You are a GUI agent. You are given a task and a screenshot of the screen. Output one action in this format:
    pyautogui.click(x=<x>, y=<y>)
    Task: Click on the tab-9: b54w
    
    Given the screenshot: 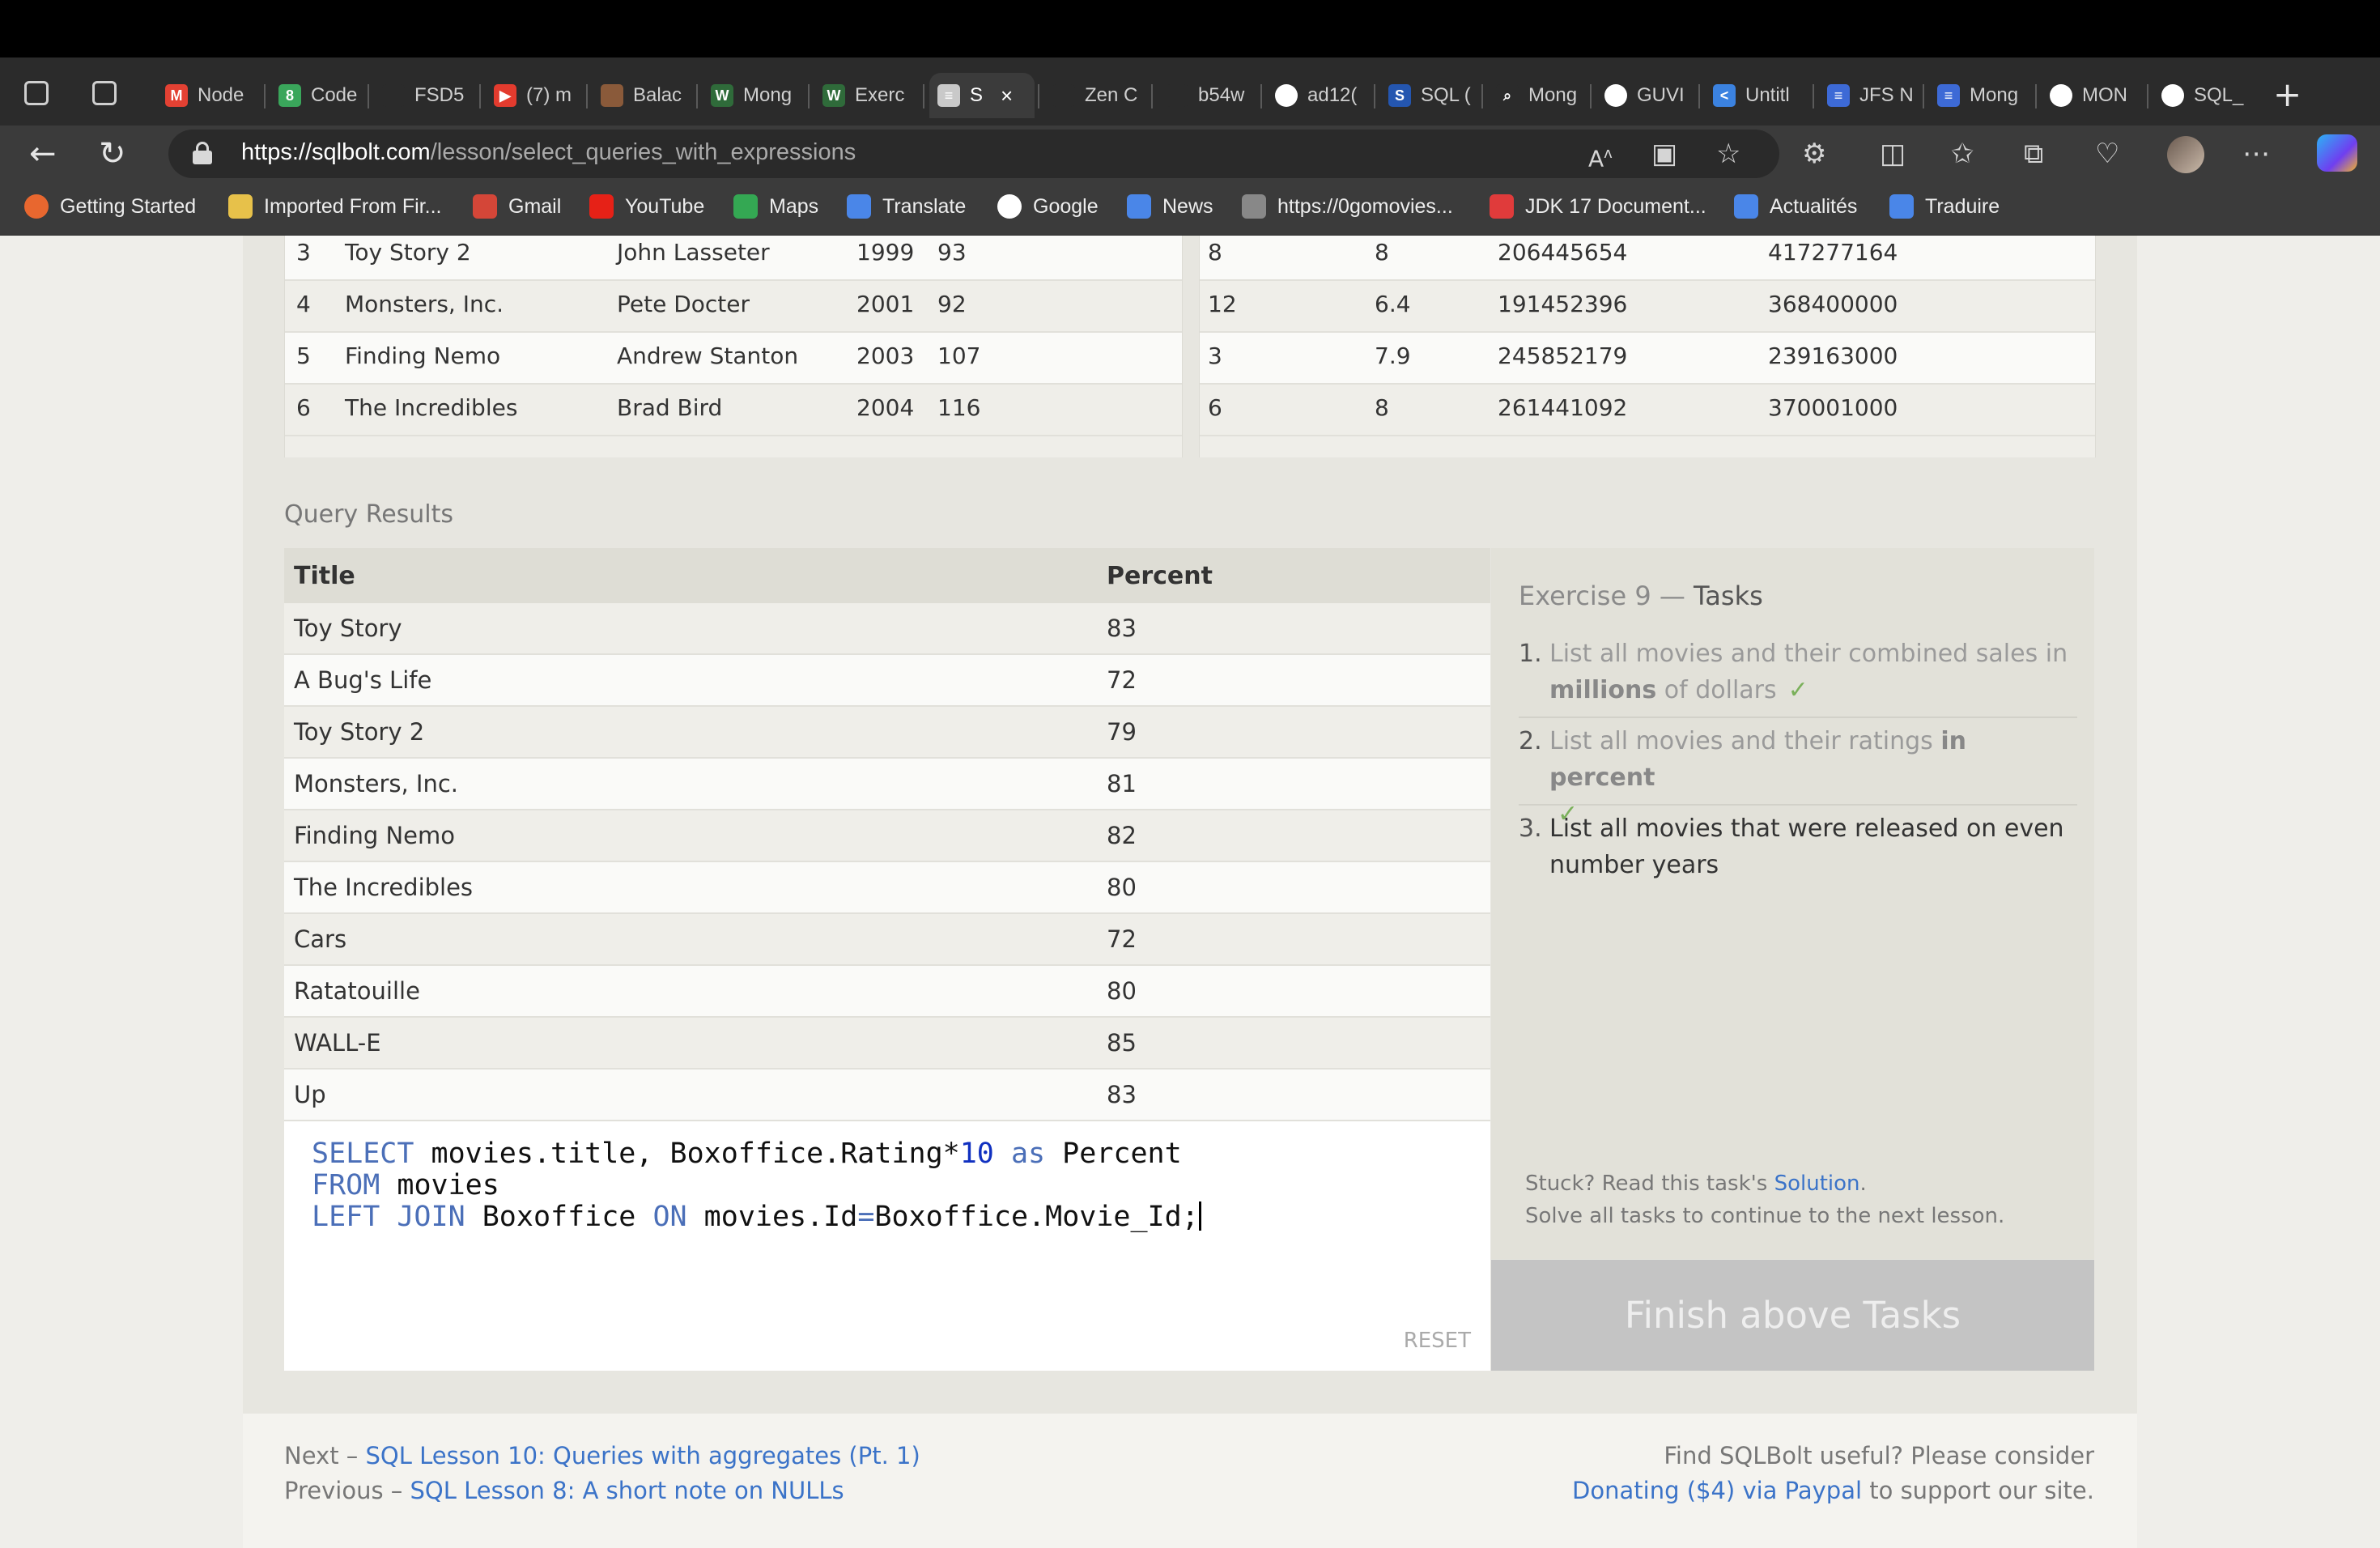 What is the action you would take?
    pyautogui.click(x=1208, y=96)
    